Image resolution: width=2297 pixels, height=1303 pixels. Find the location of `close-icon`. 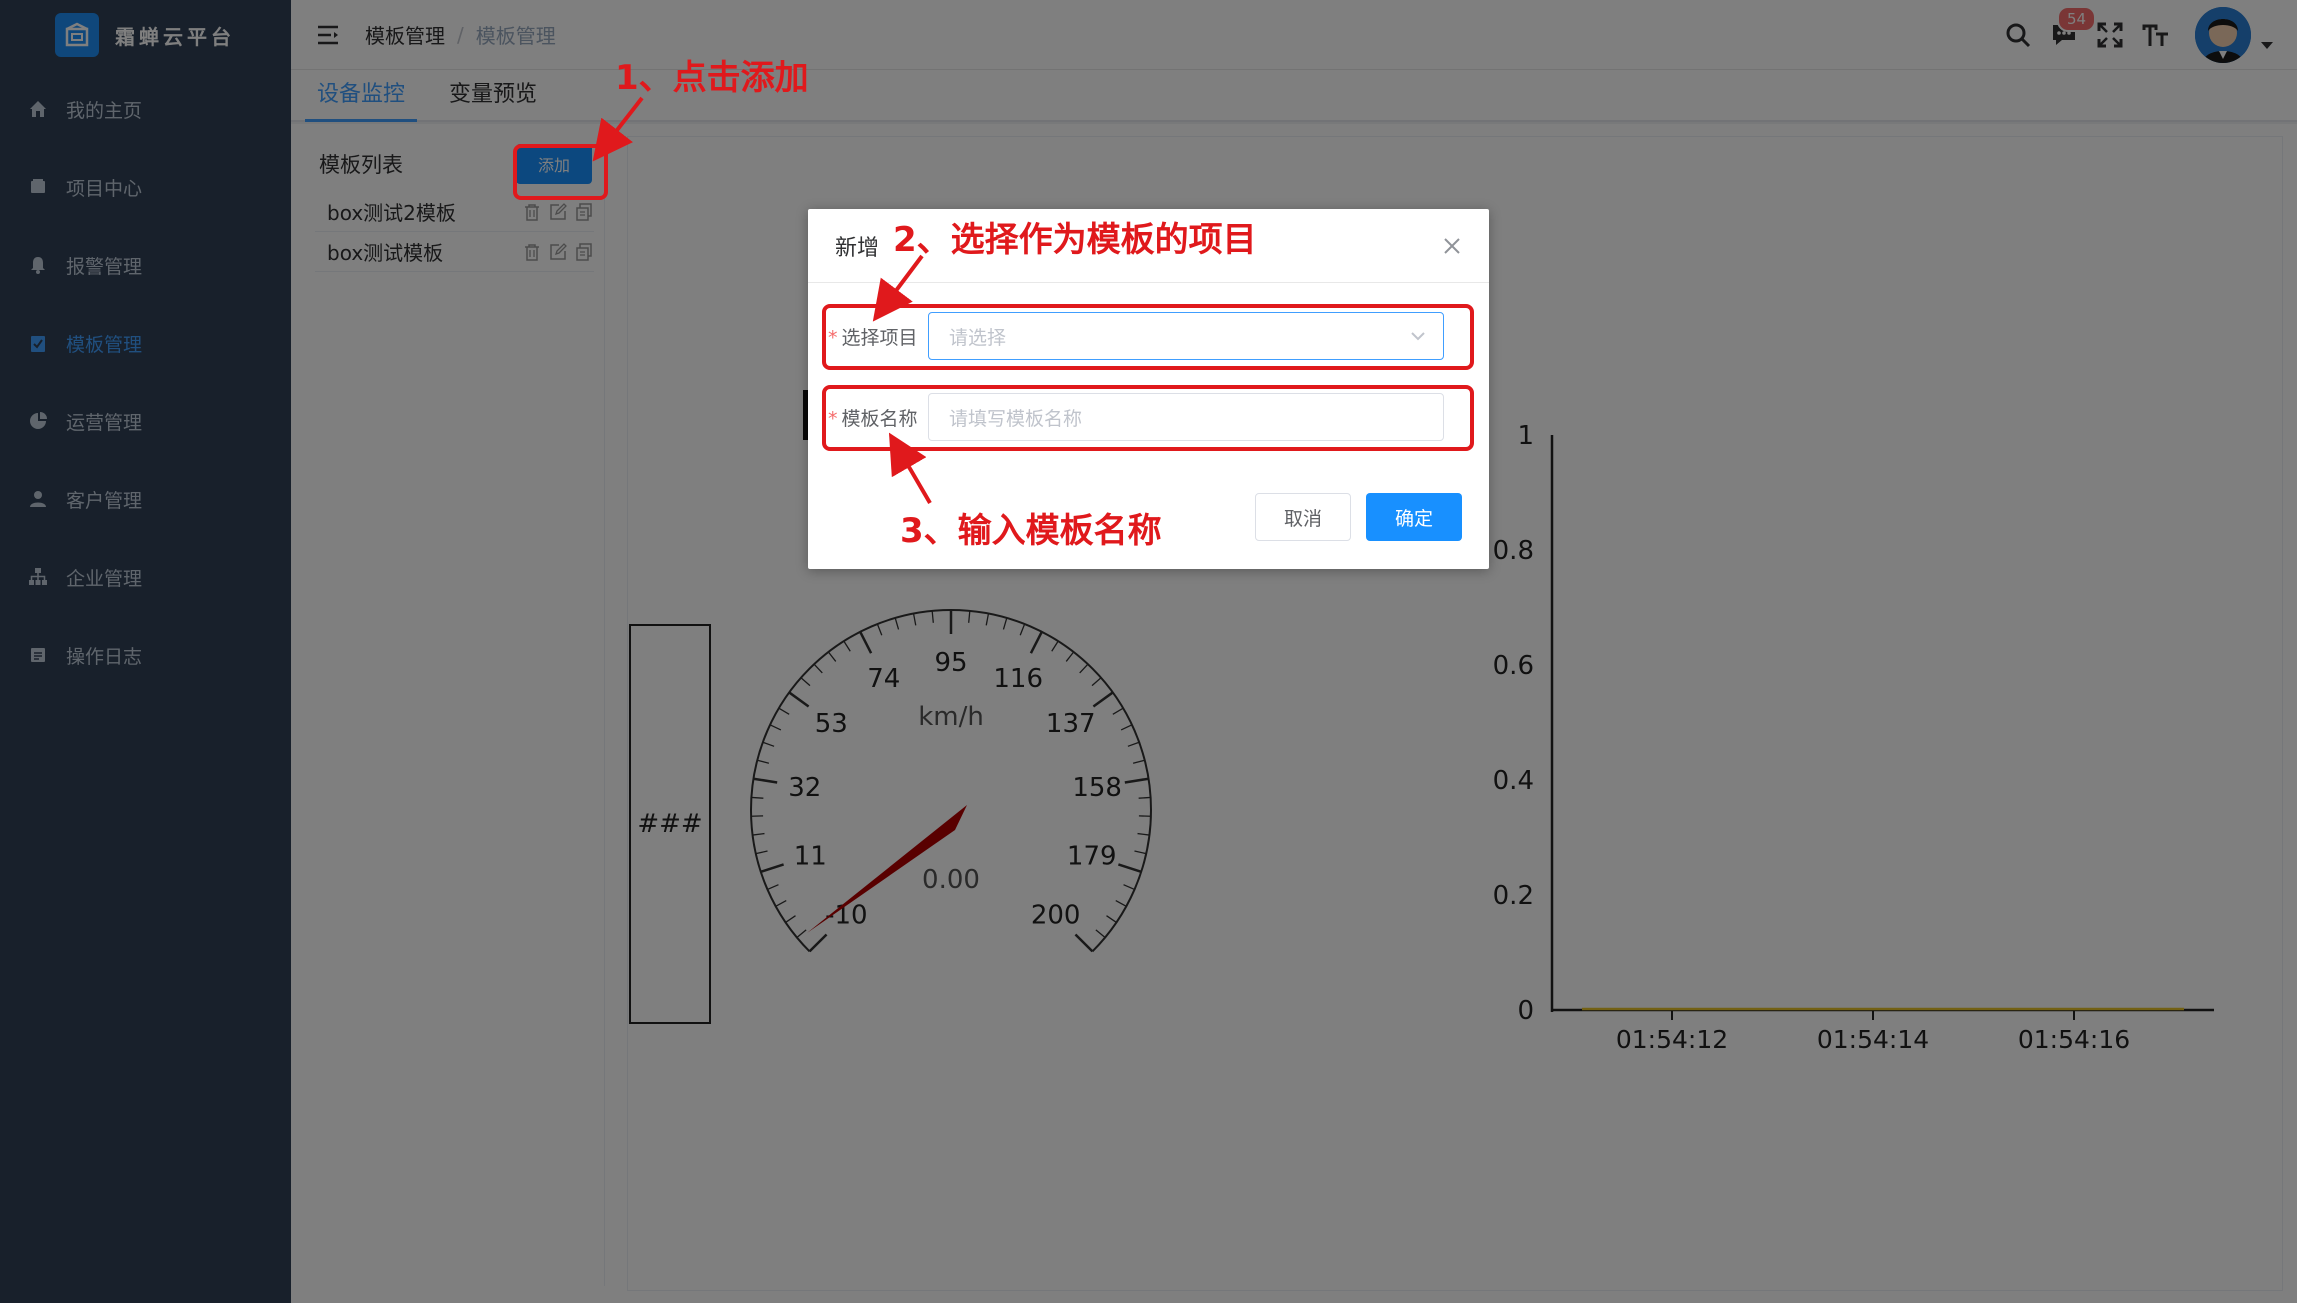

close-icon is located at coordinates (1453, 247).